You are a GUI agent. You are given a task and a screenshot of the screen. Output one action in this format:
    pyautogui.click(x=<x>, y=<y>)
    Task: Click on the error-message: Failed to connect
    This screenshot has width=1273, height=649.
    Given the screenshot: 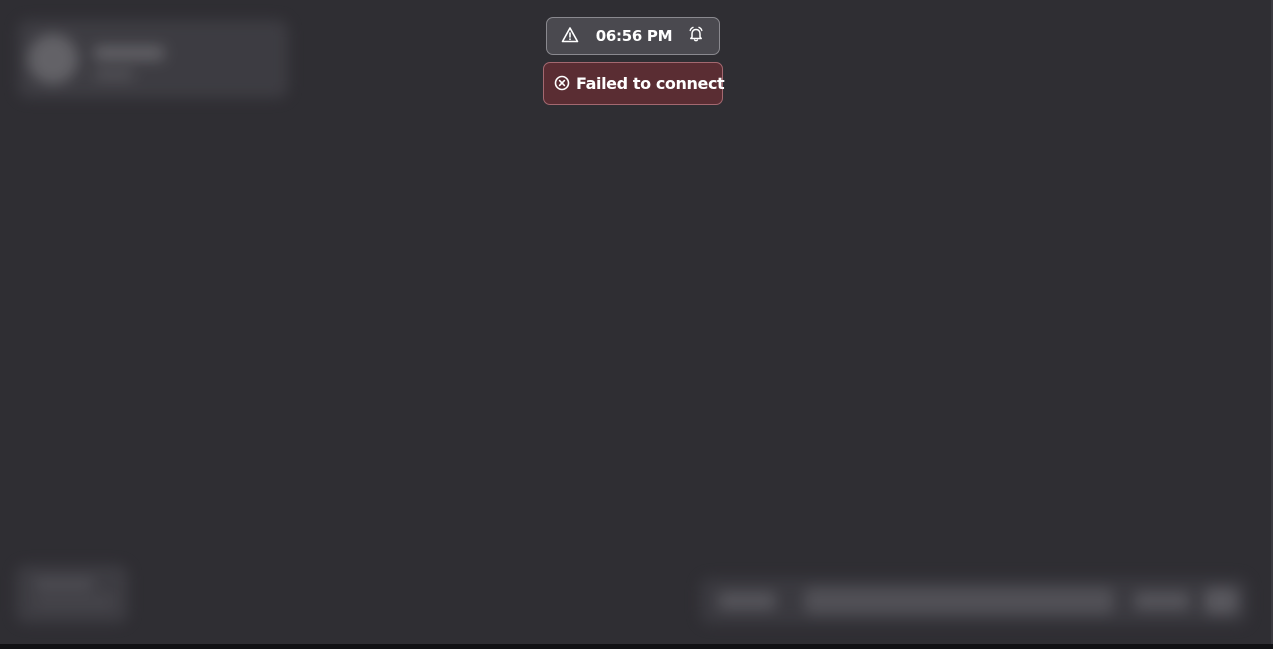 What is the action you would take?
    pyautogui.click(x=650, y=83)
    